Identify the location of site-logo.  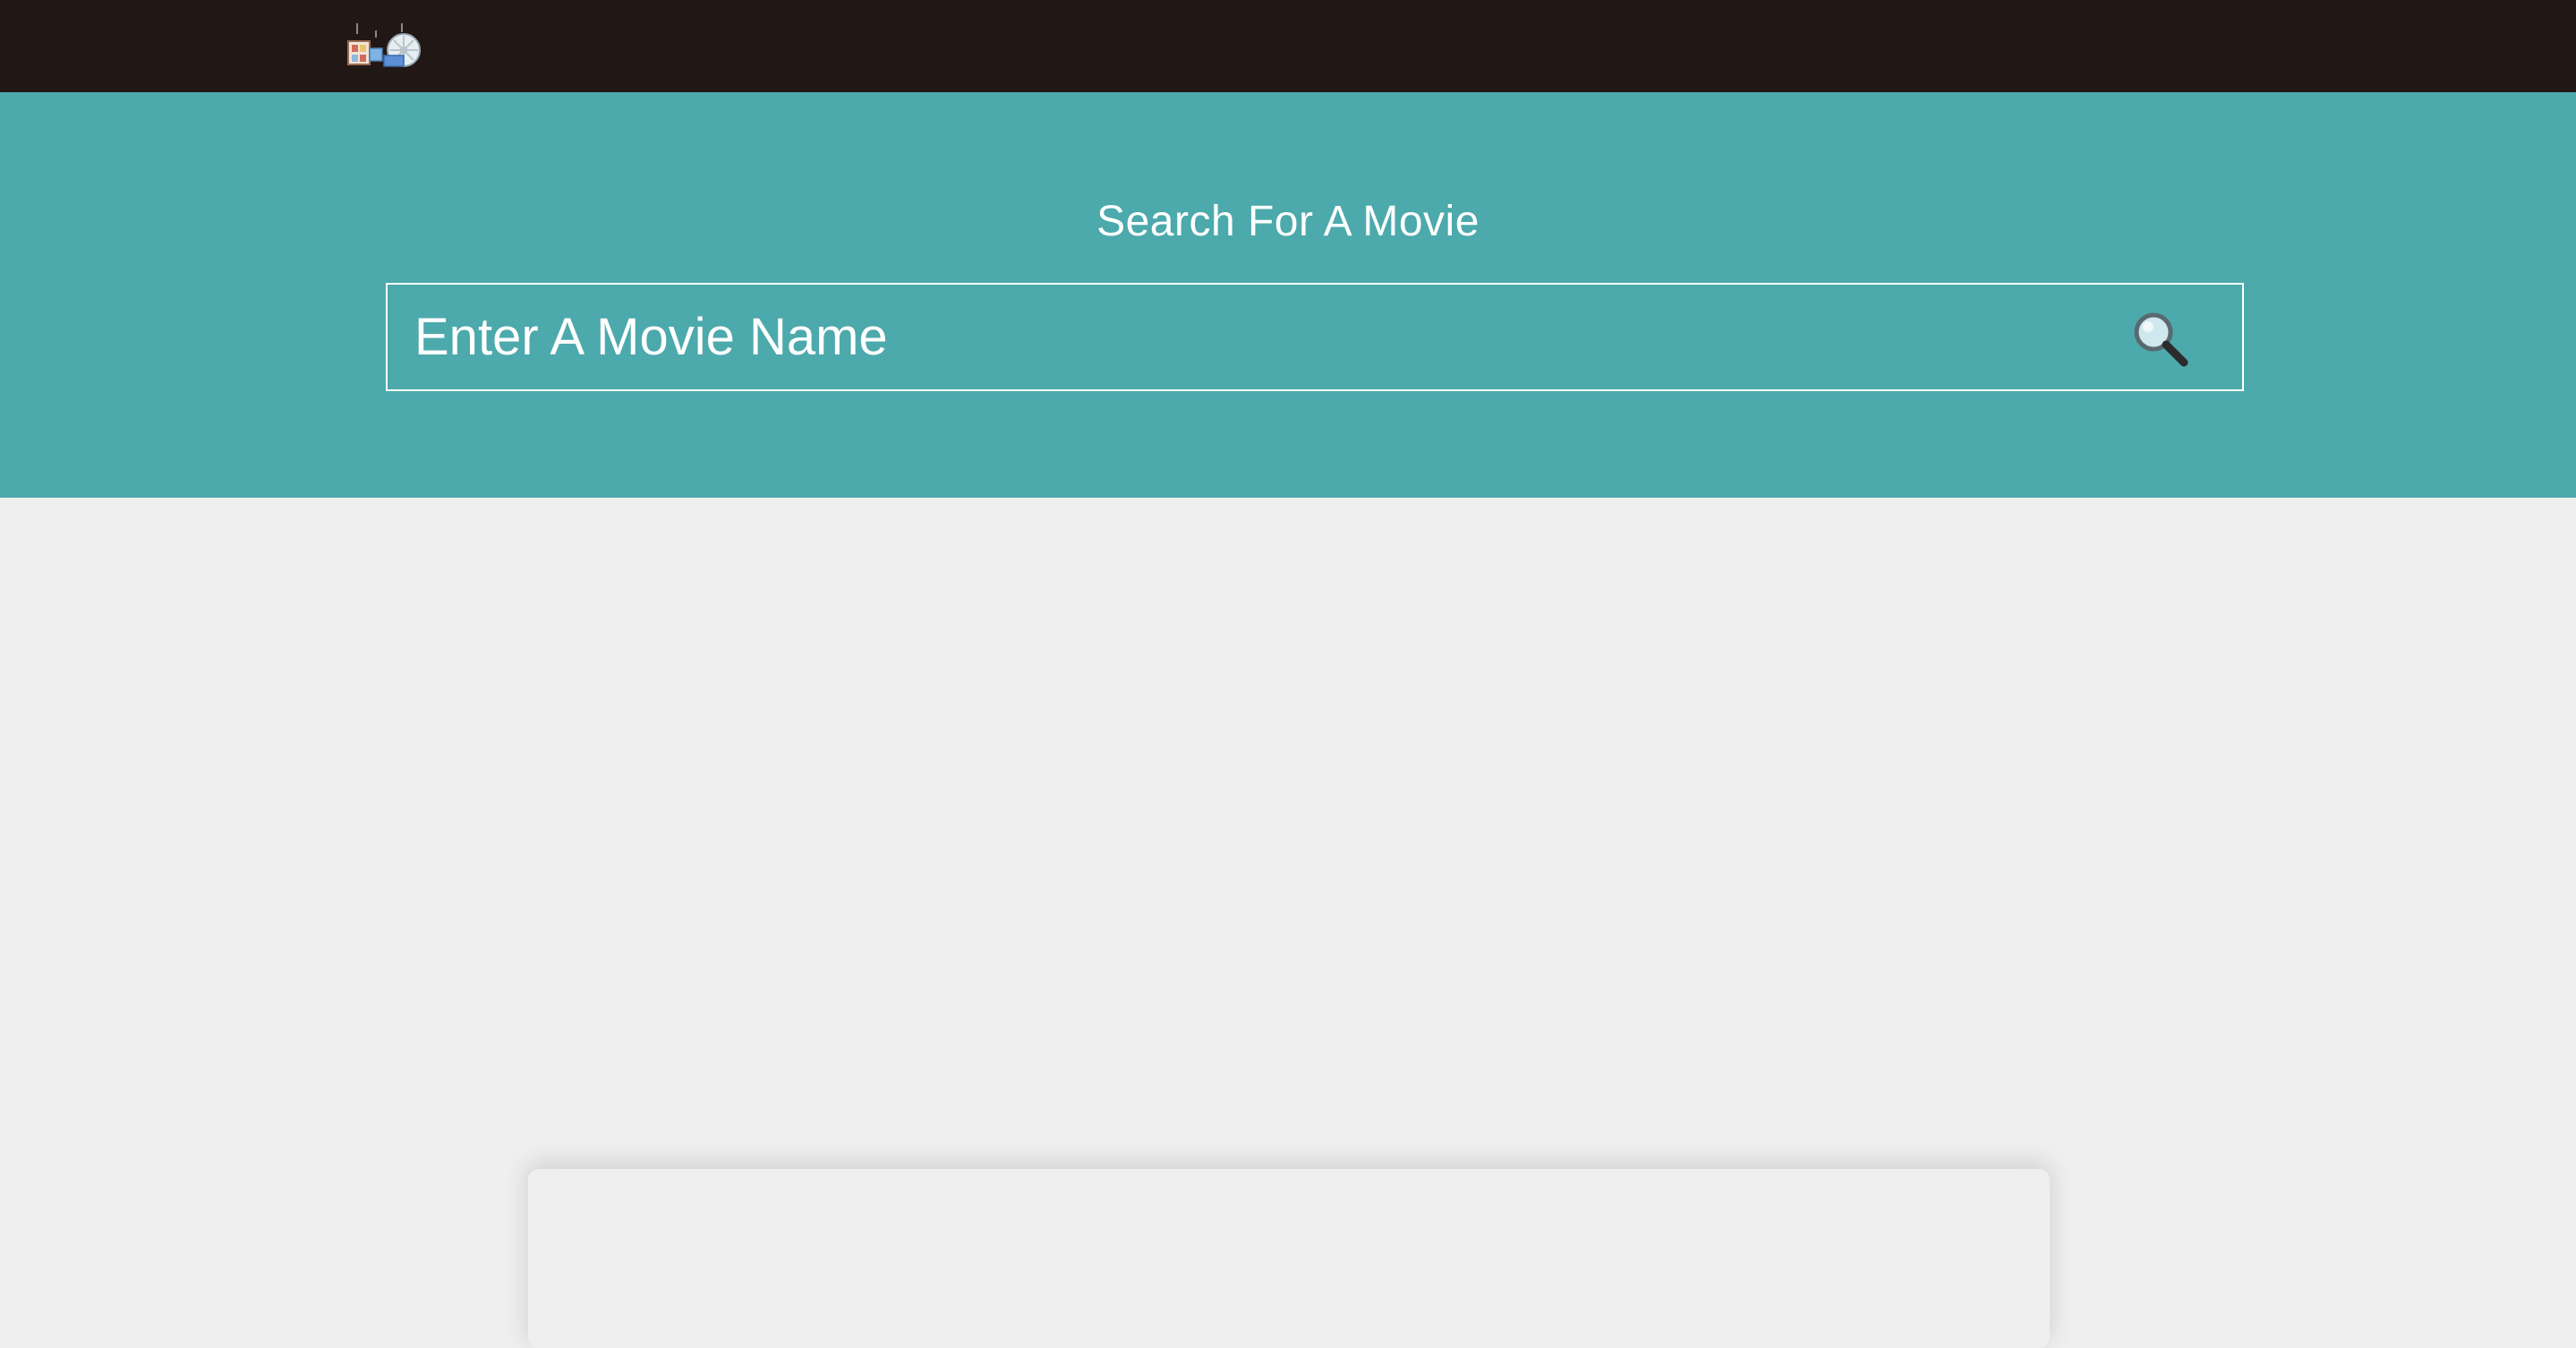
(384, 45).